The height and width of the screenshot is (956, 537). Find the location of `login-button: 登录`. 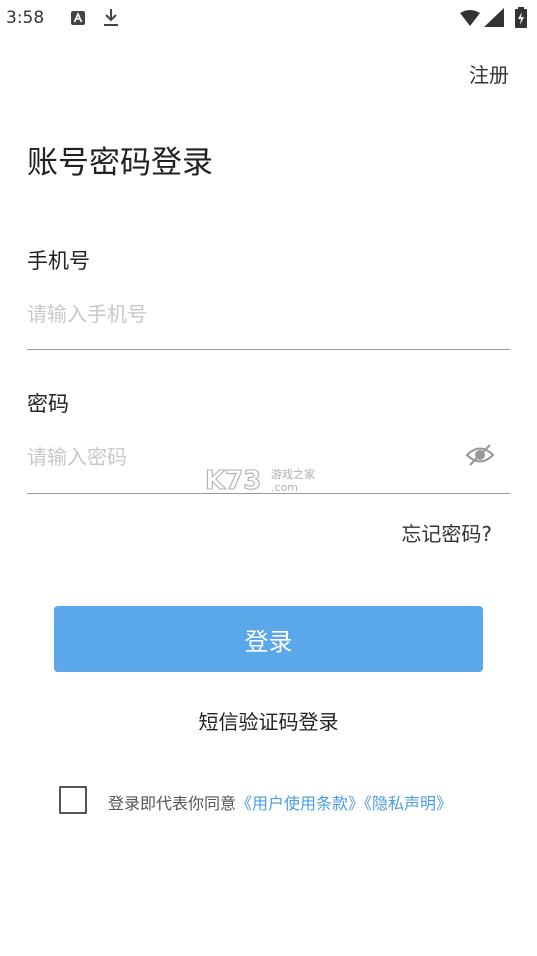

login-button: 登录 is located at coordinates (268, 639).